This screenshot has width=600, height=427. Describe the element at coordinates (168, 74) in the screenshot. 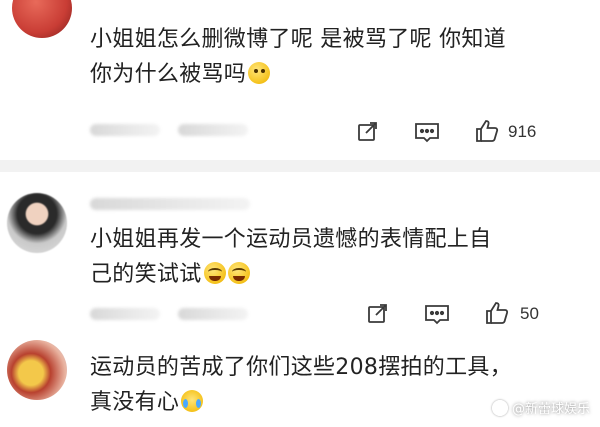

I see `comment-text-line-2: 你为什么被骂吗` at that location.